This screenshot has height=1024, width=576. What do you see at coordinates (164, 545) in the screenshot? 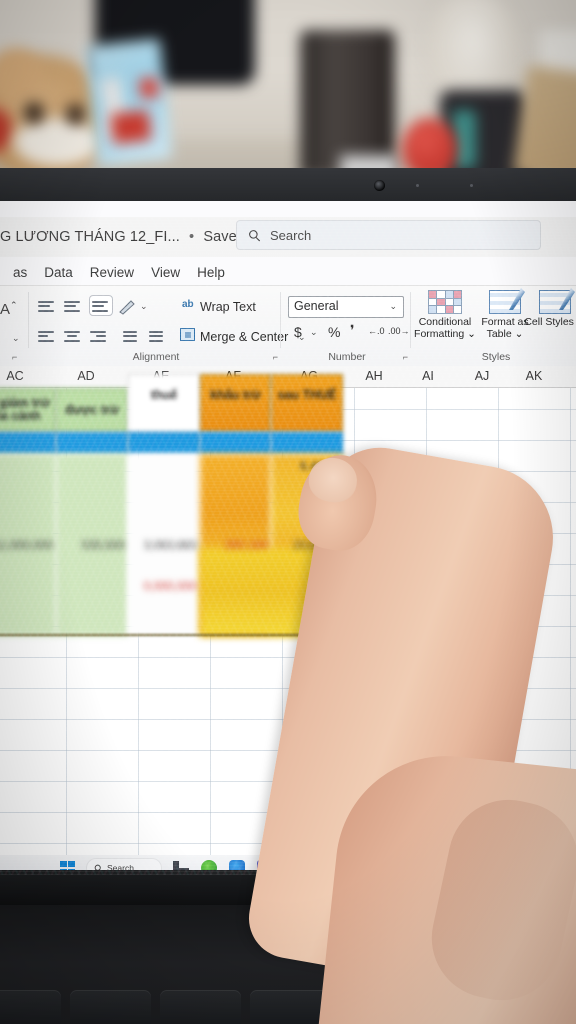
I see `cell-ae-value: 3,063,683` at bounding box center [164, 545].